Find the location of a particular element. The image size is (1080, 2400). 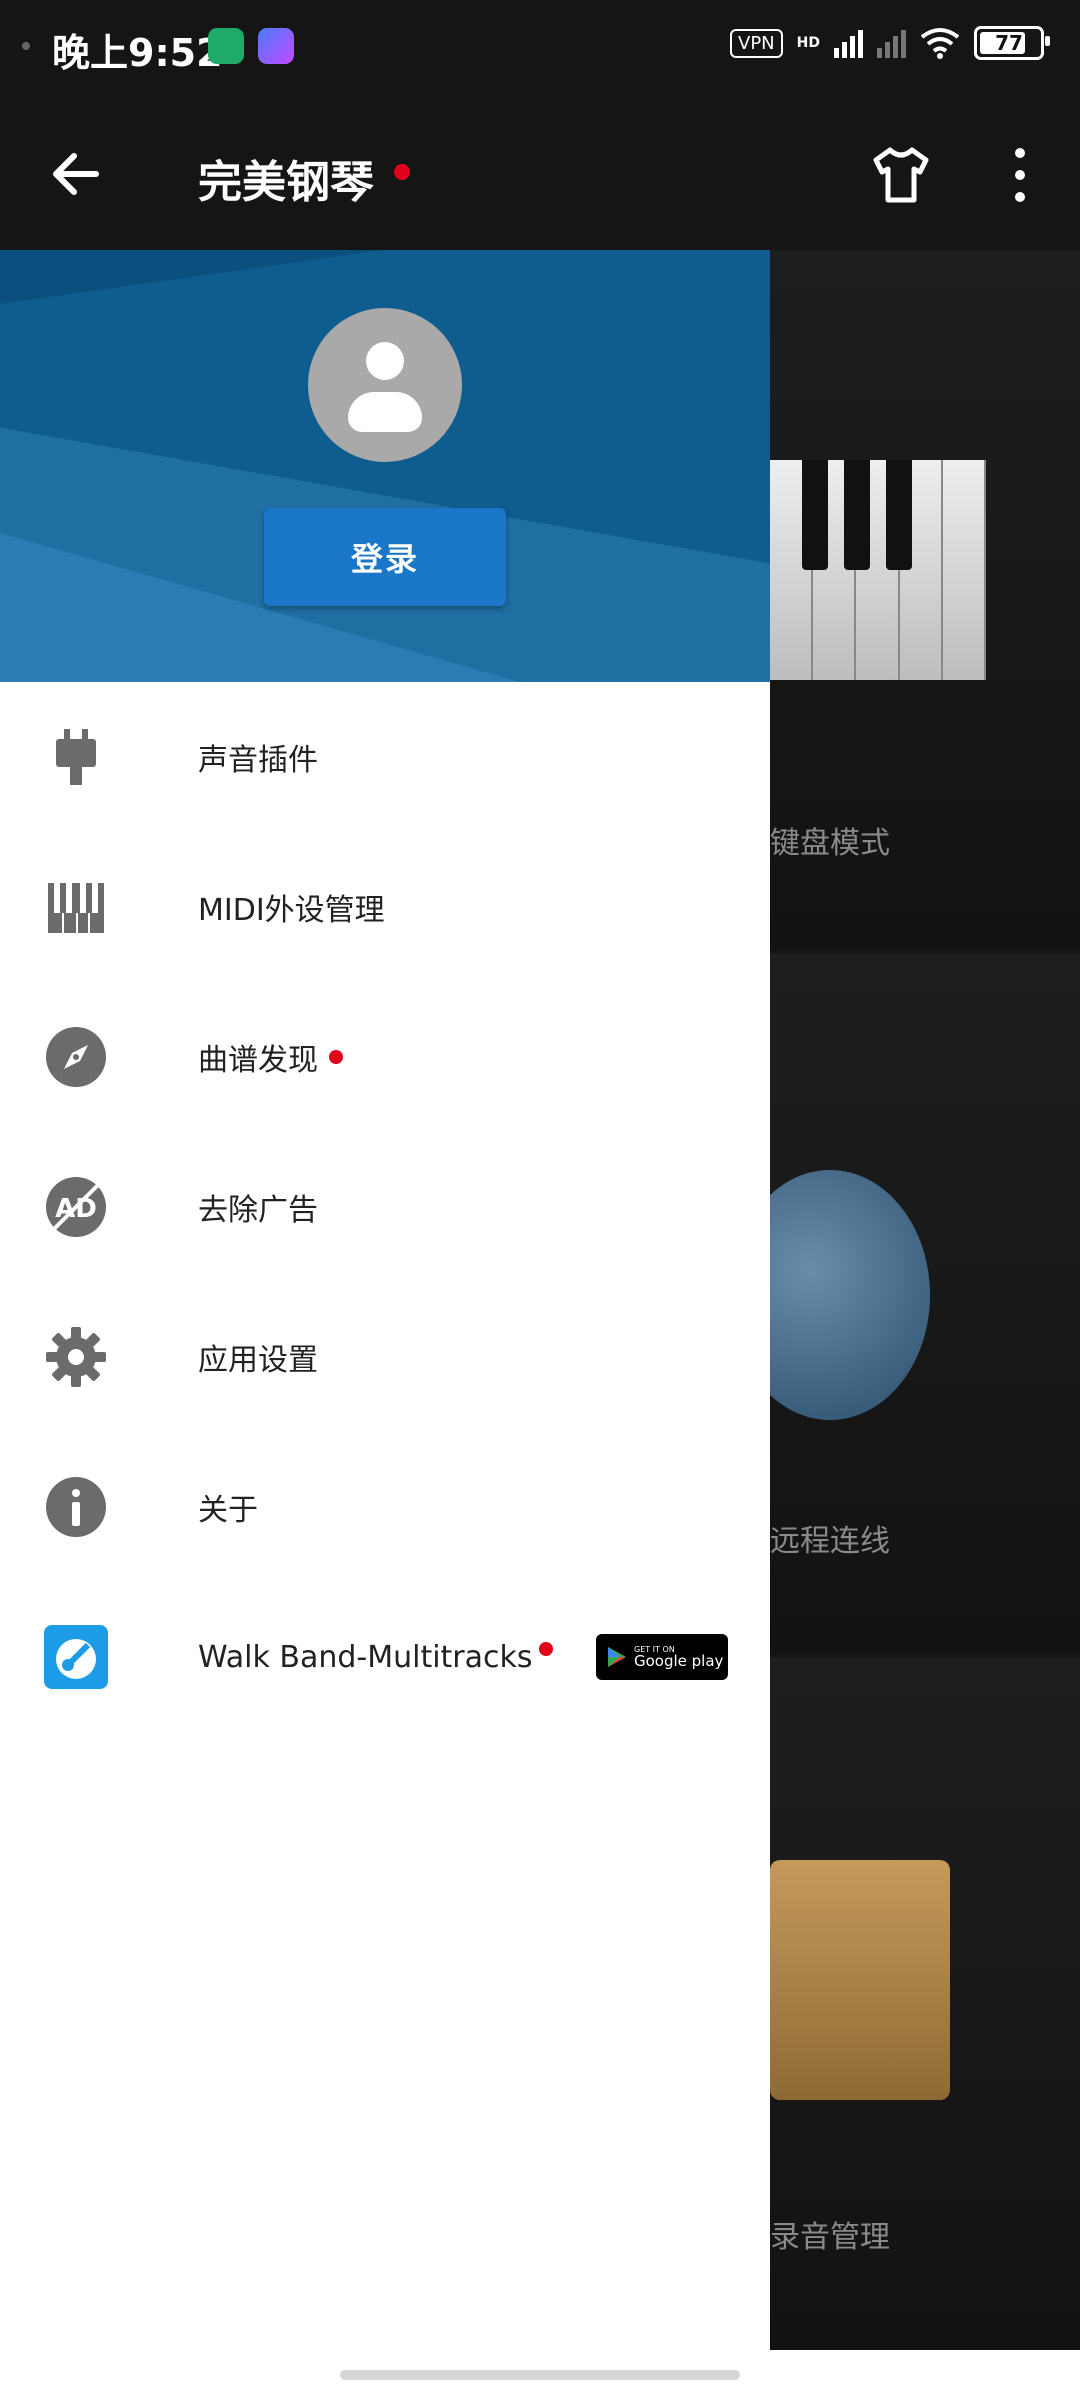

menu-label: 声音插件 is located at coordinates (258, 760).